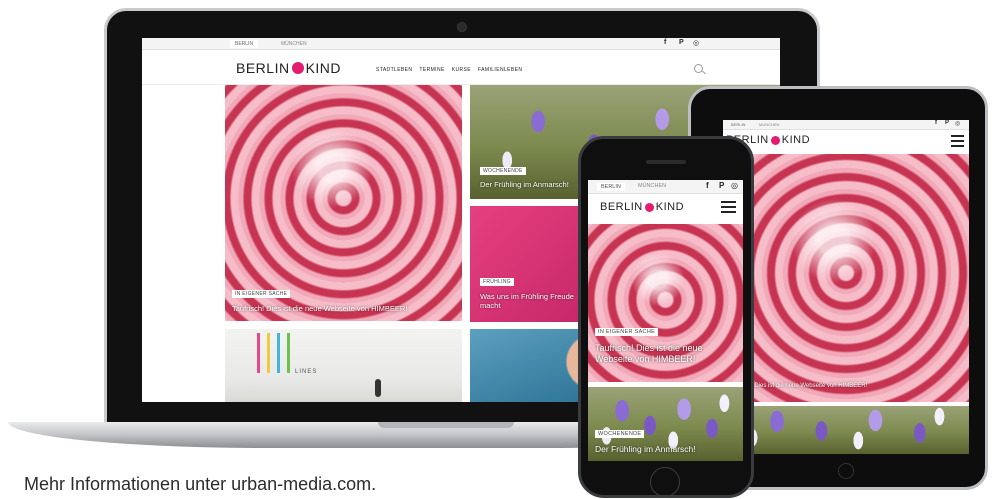  Describe the element at coordinates (846, 471) in the screenshot. I see `tablet-home-button` at that location.